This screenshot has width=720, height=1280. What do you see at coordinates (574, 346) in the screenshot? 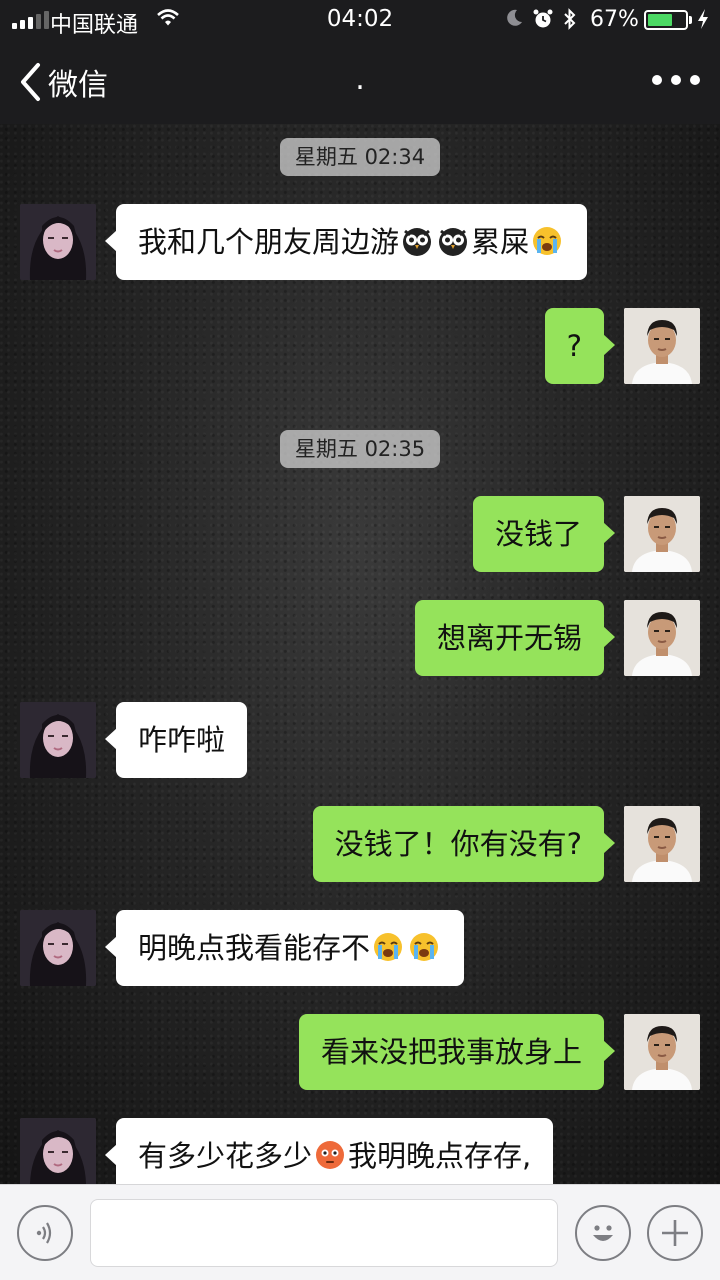
I see `message-text: ?` at bounding box center [574, 346].